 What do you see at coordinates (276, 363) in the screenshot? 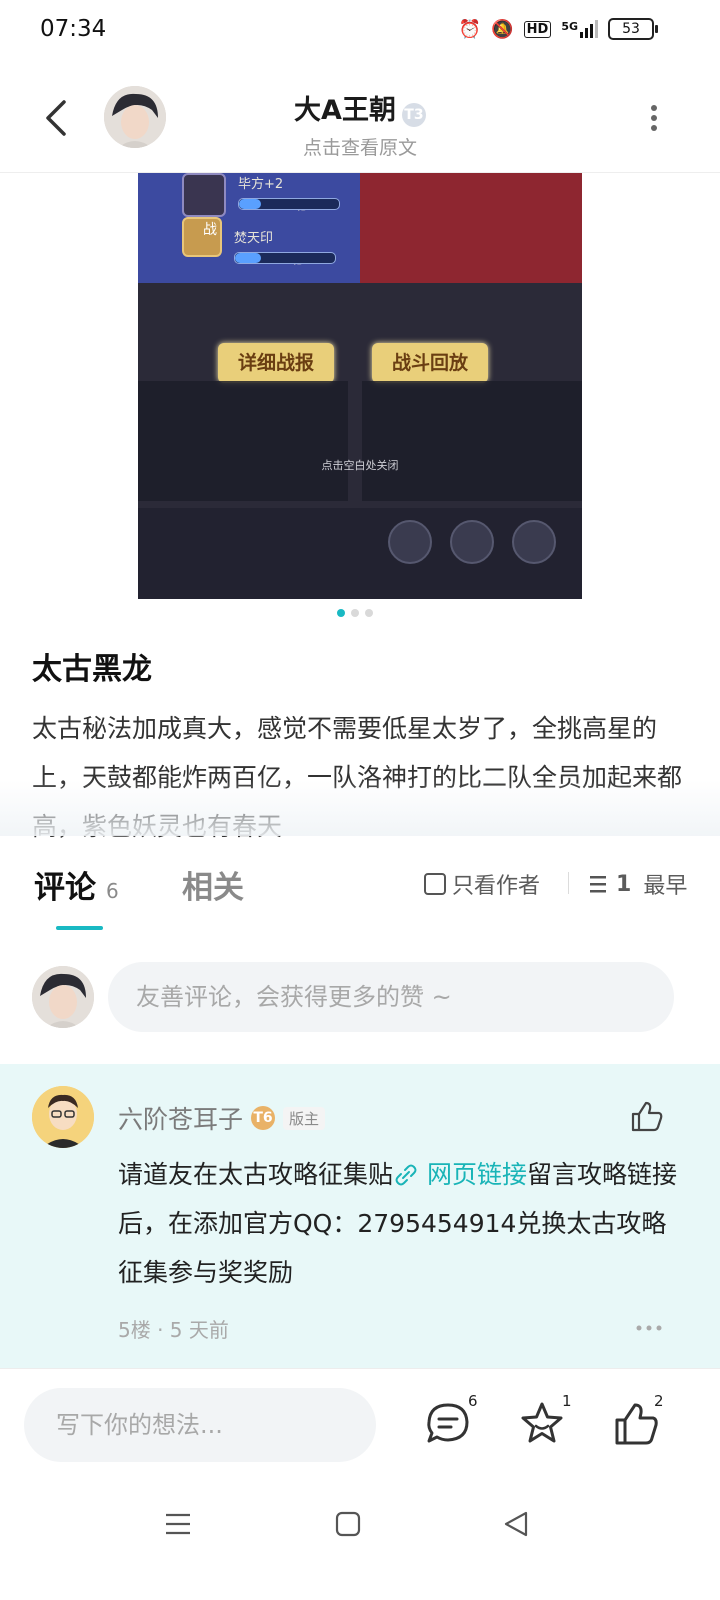
I see `image-report-button: 详细战报` at bounding box center [276, 363].